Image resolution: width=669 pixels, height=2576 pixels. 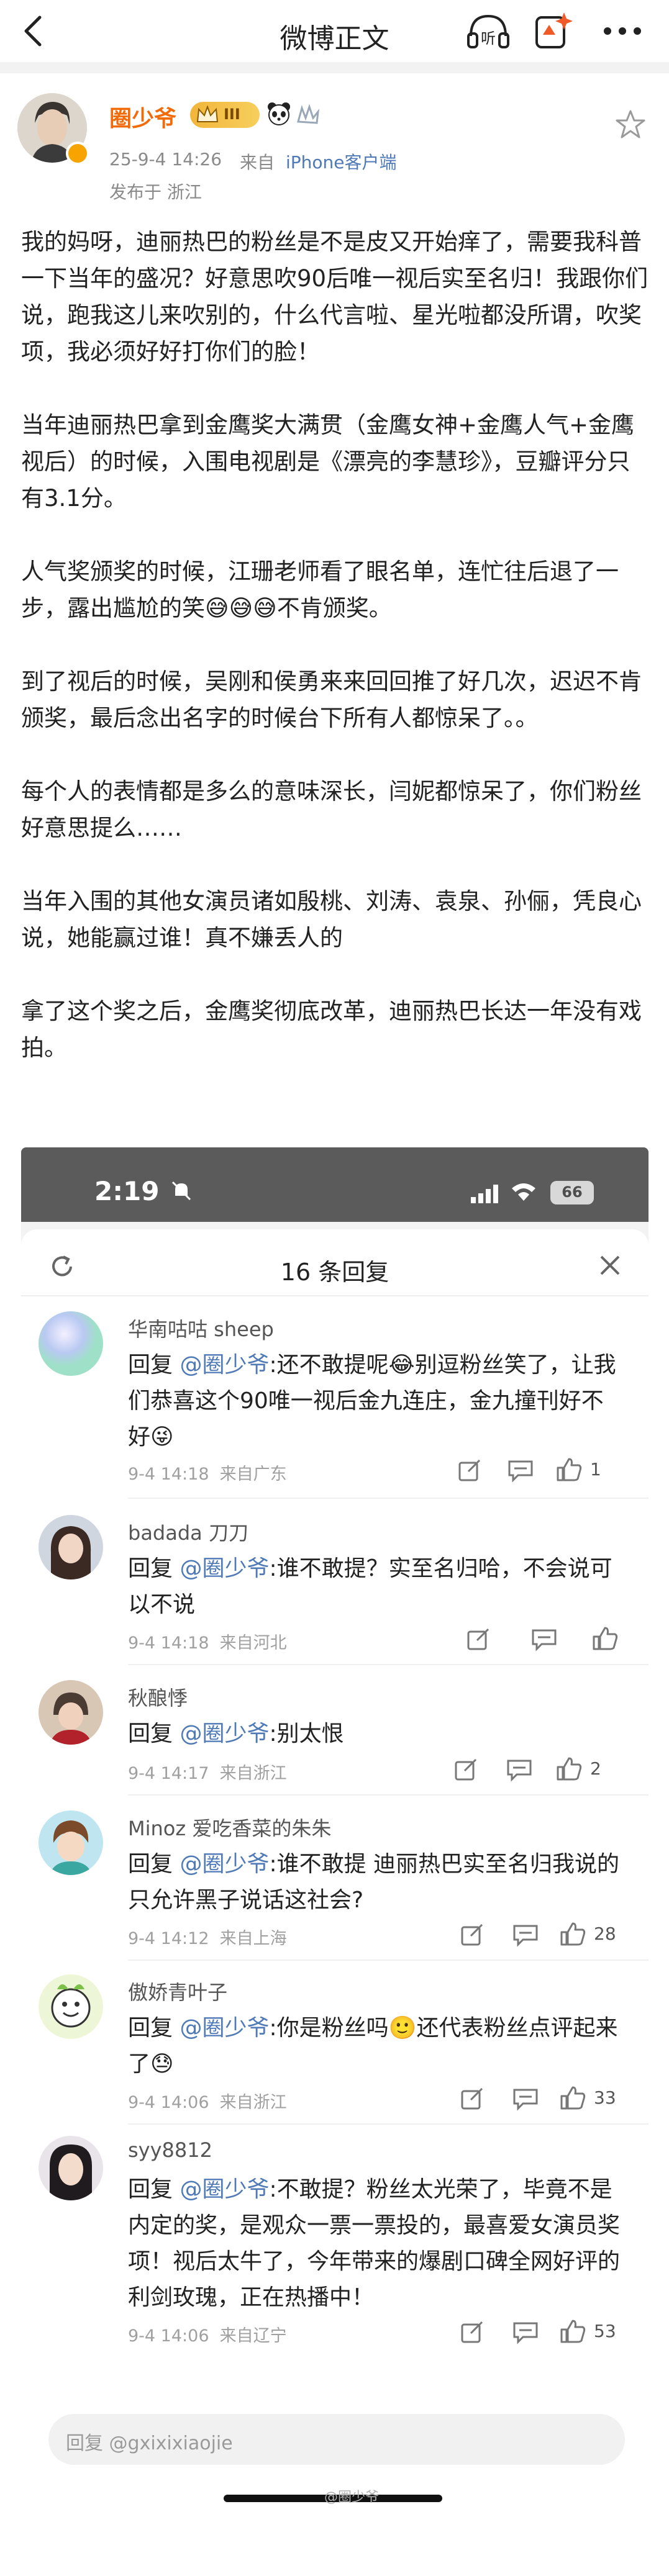 I want to click on reply-username: syy8812, so click(x=170, y=2150).